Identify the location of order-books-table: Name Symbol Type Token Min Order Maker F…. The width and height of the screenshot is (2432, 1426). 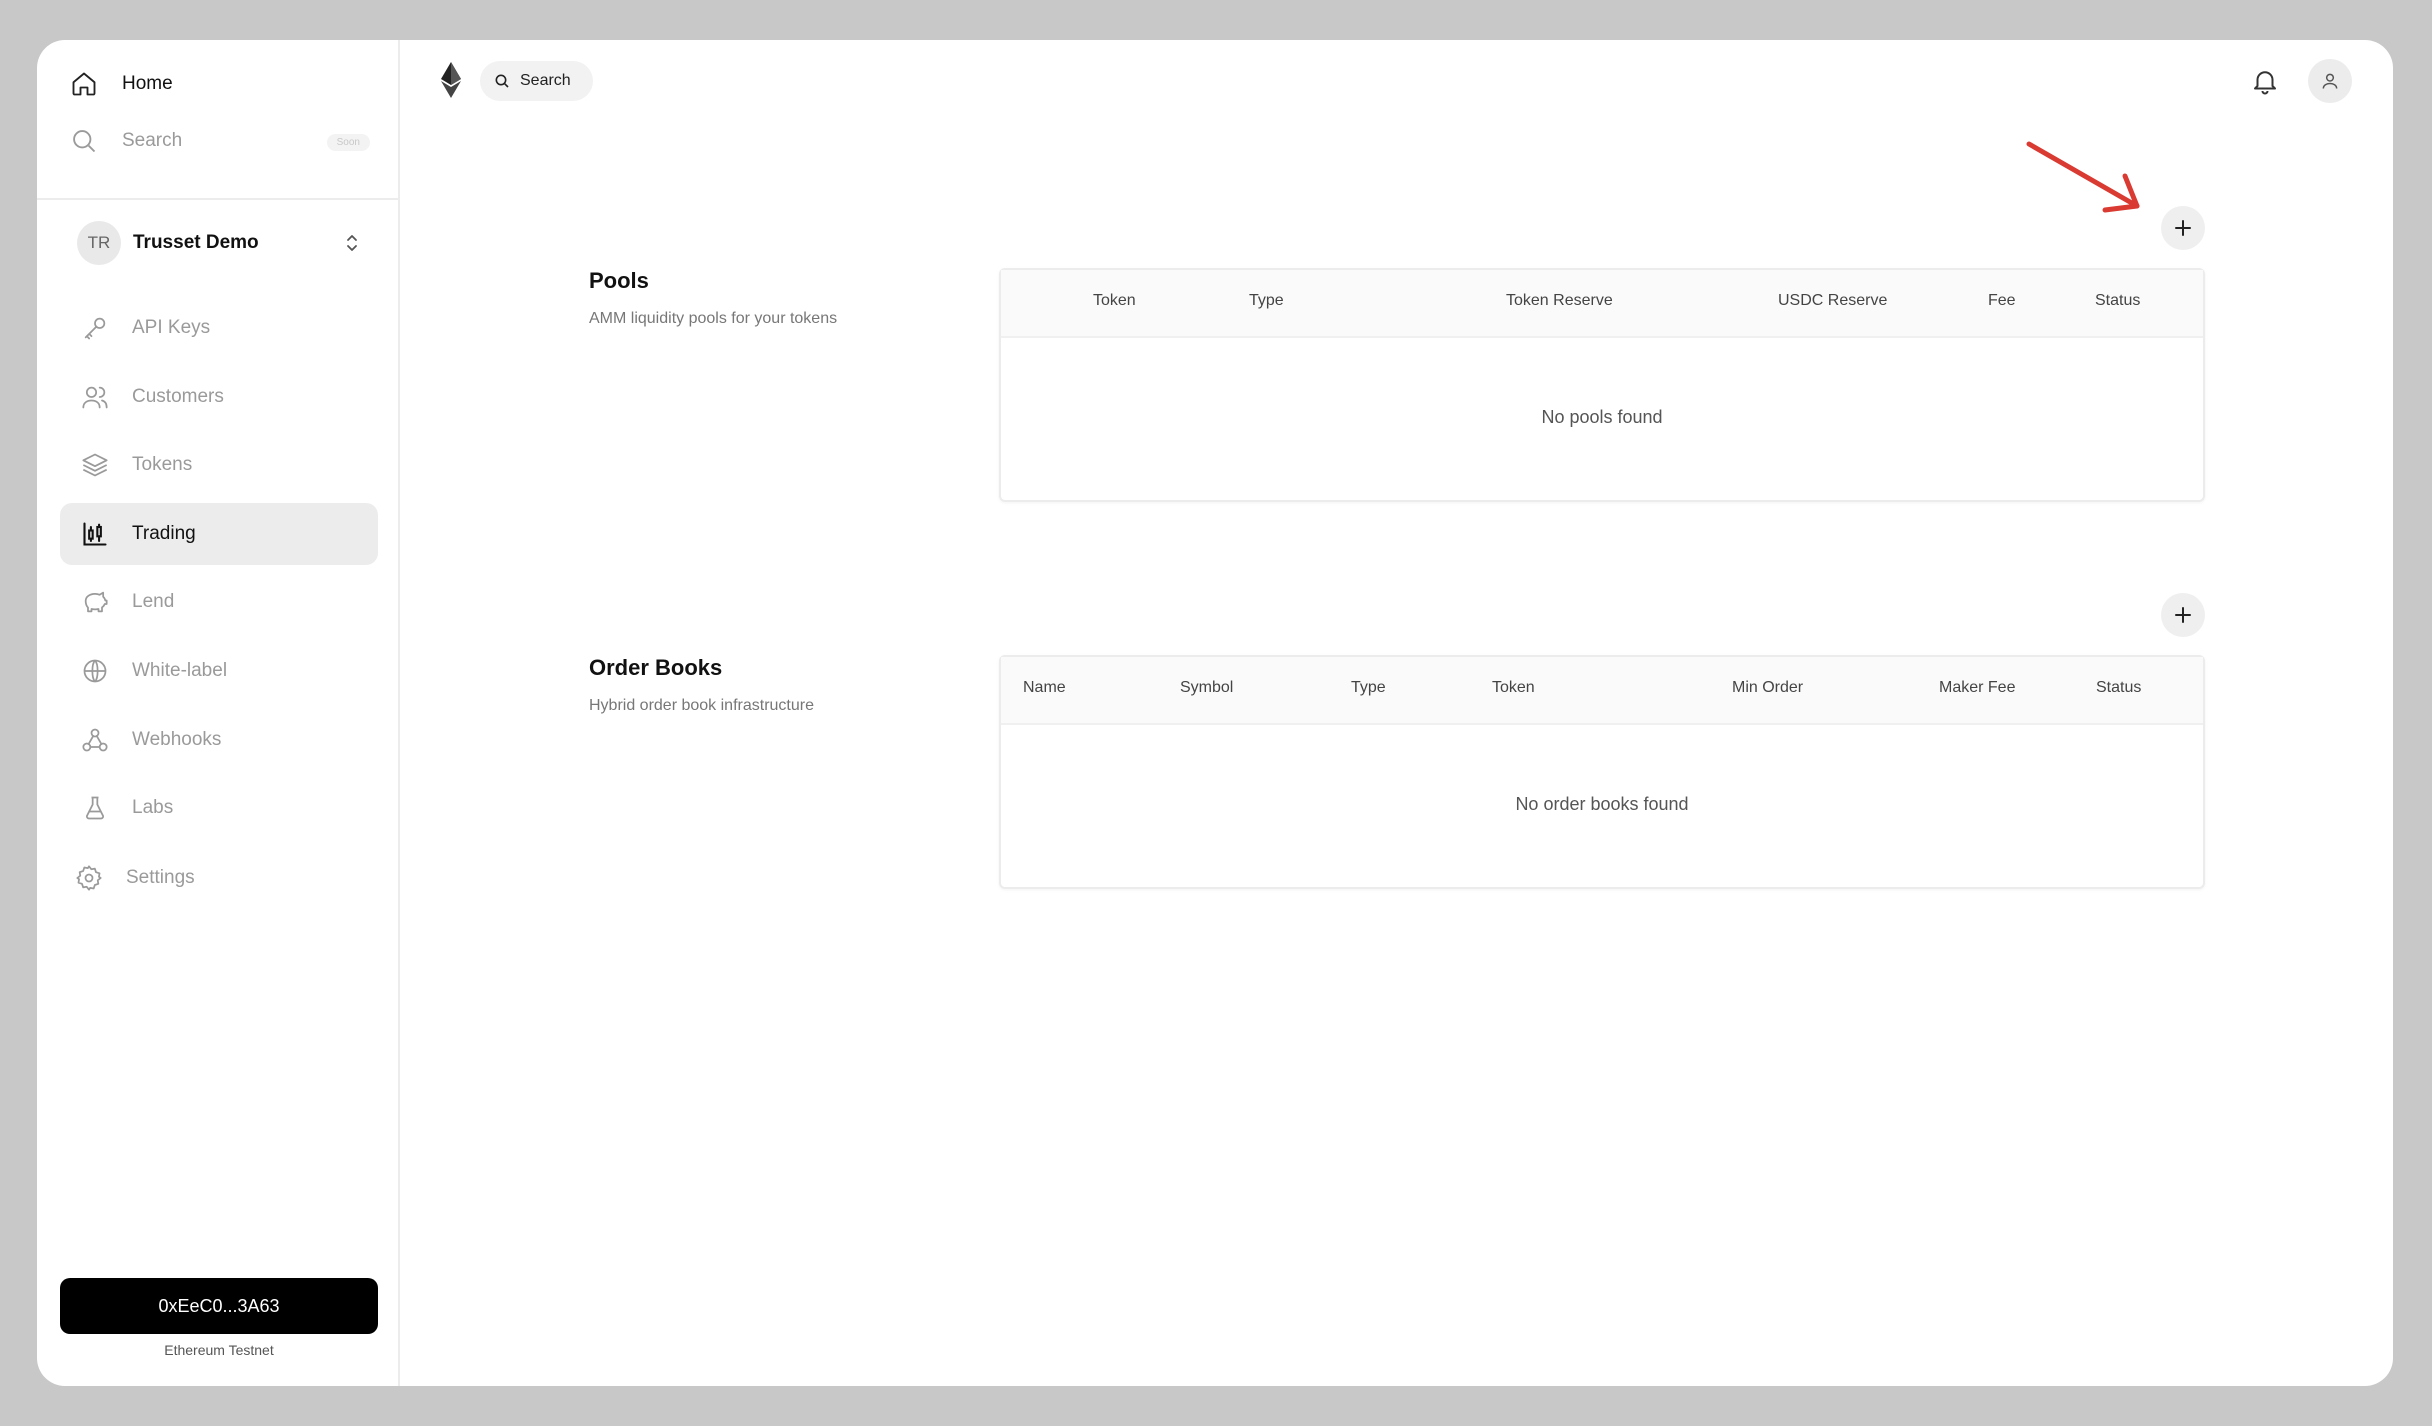
(1602, 772).